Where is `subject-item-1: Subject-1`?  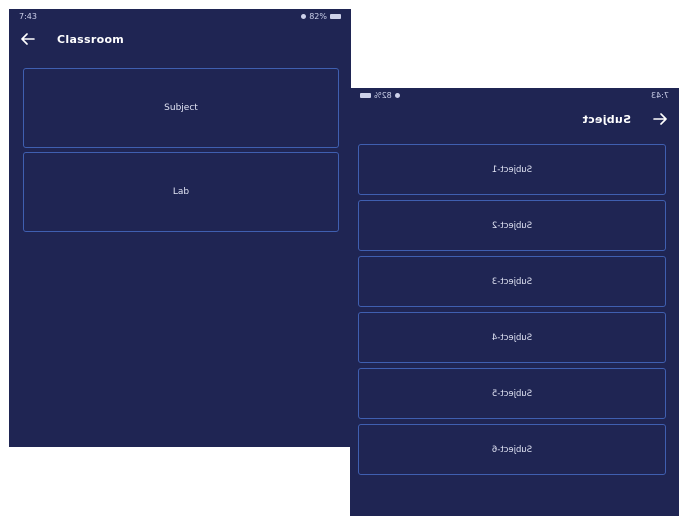
subject-item-1: Subject-1 is located at coordinates (512, 169).